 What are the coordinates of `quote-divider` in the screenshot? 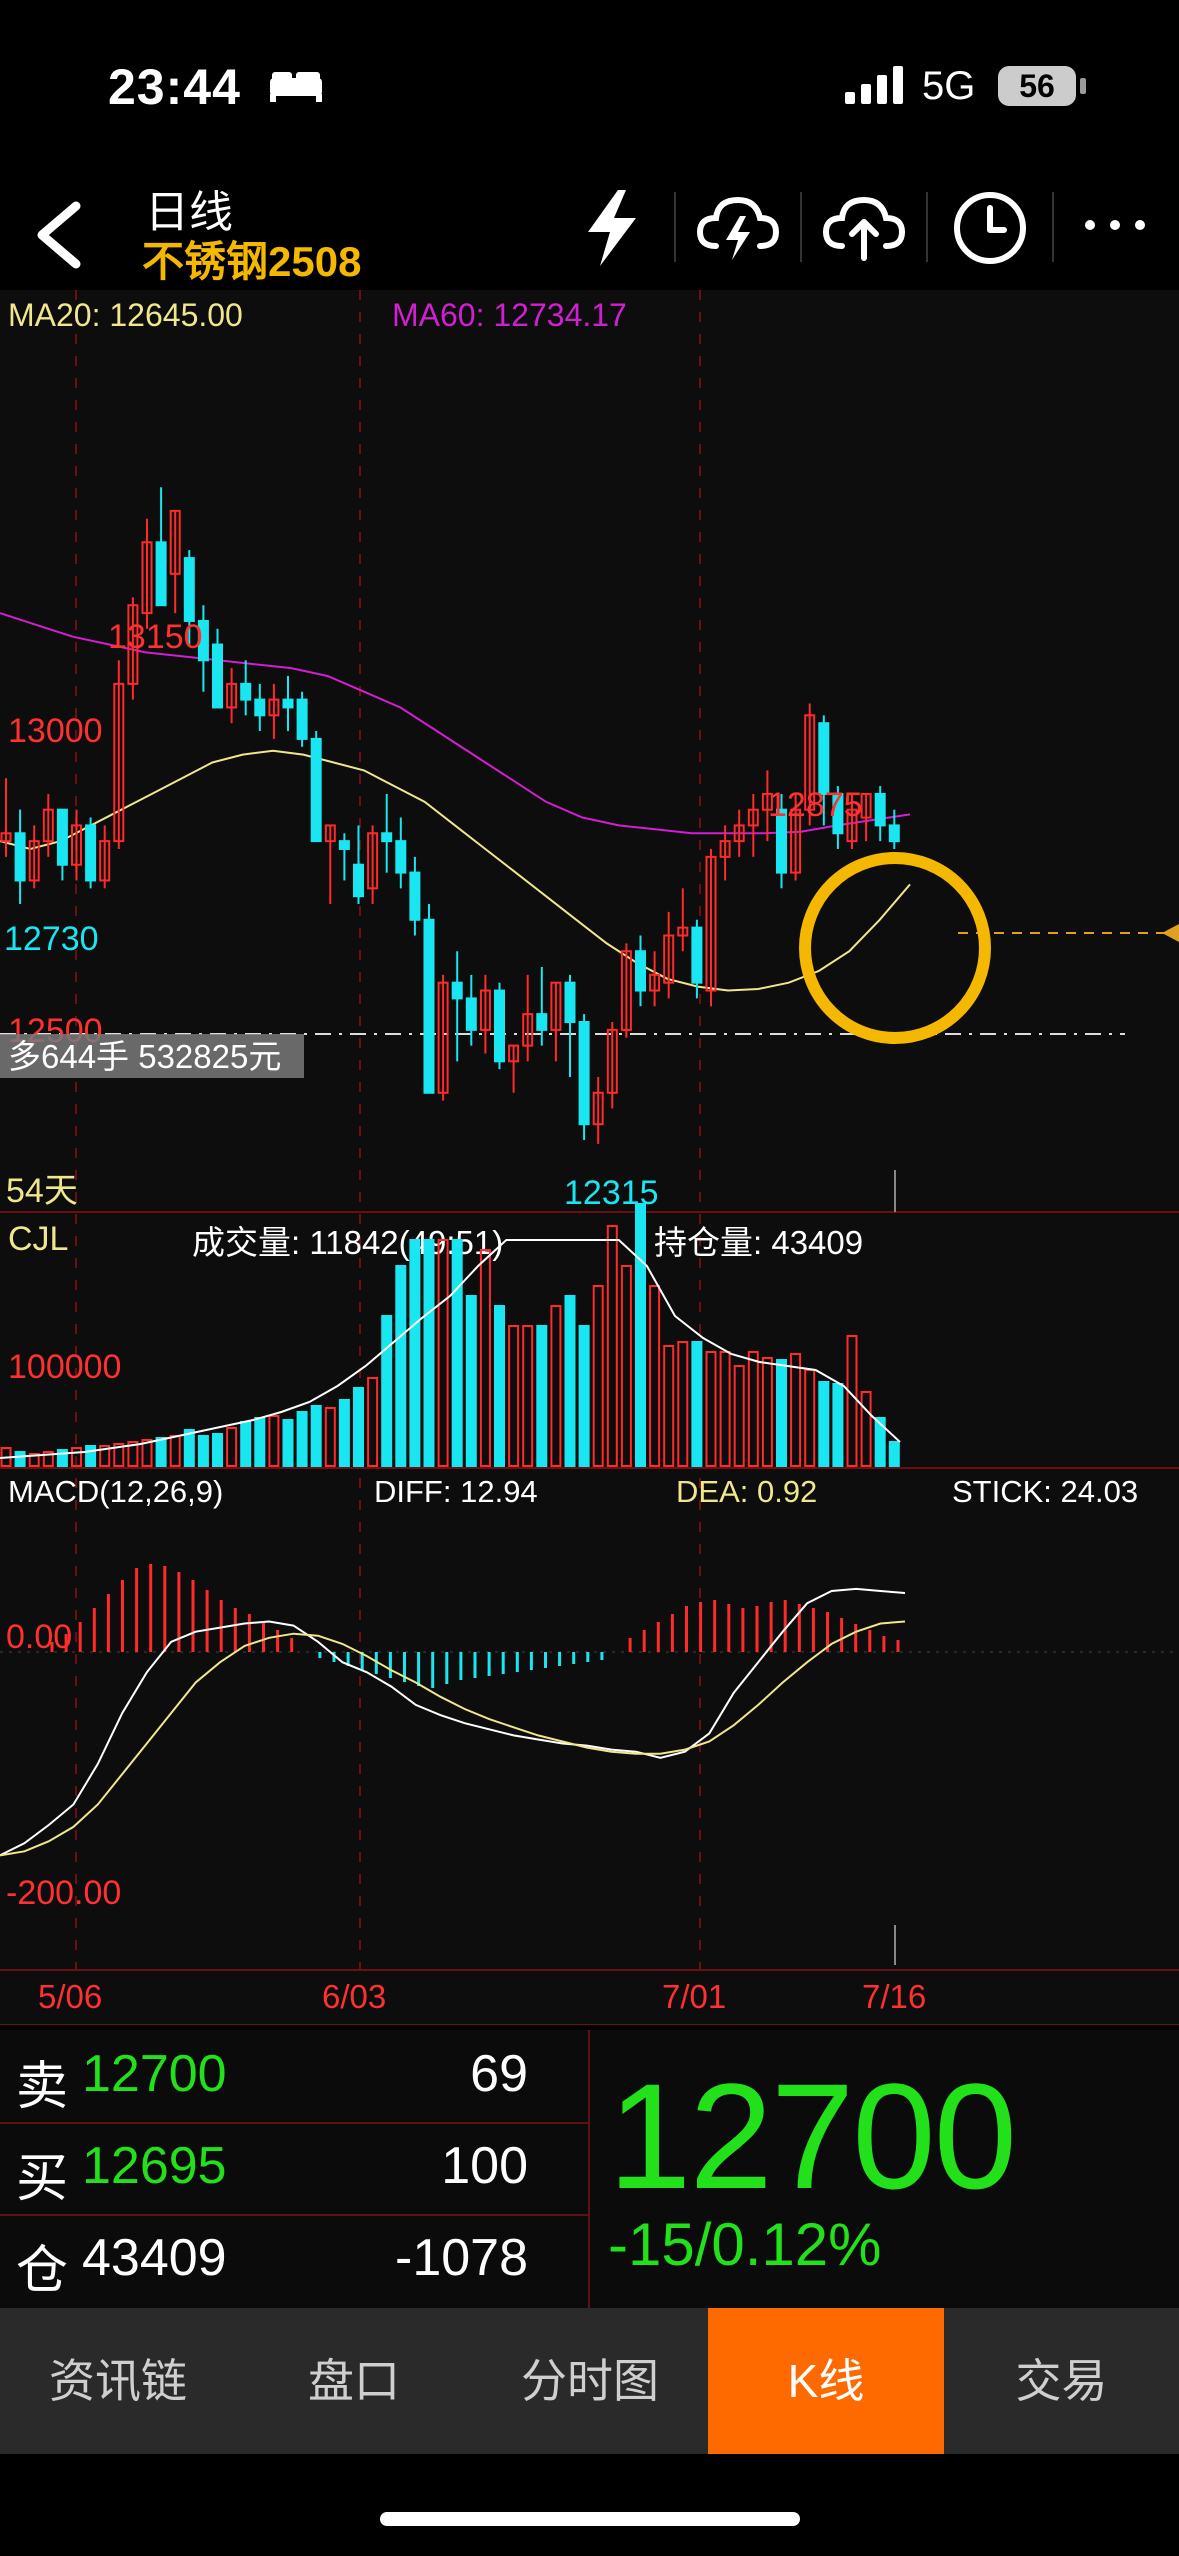 It's located at (589, 2169).